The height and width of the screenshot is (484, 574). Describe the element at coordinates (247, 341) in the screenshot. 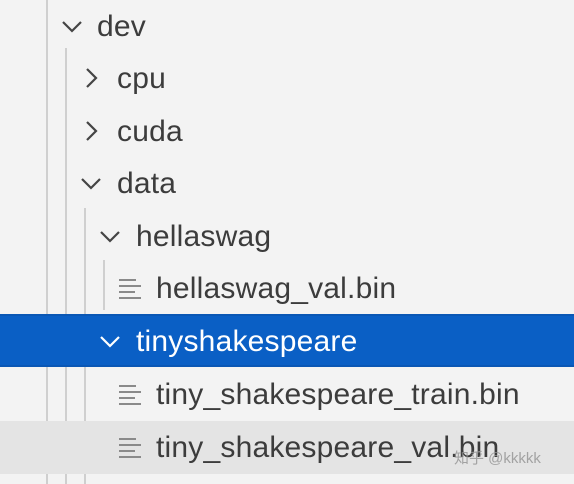

I see `tree-item-label: tinyshakespeare` at that location.